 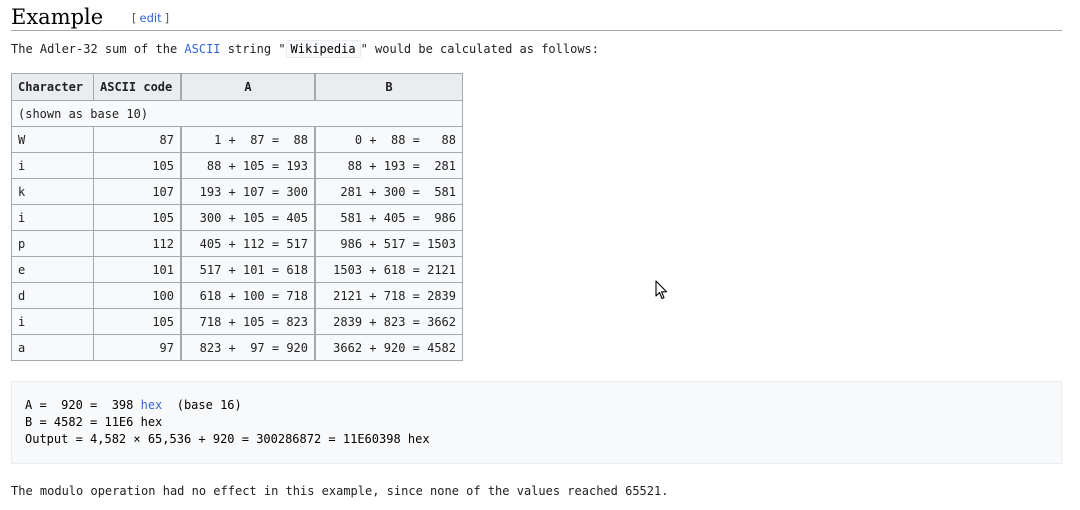 I want to click on b-cell: 2121 + 718 = 2839, so click(x=389, y=295).